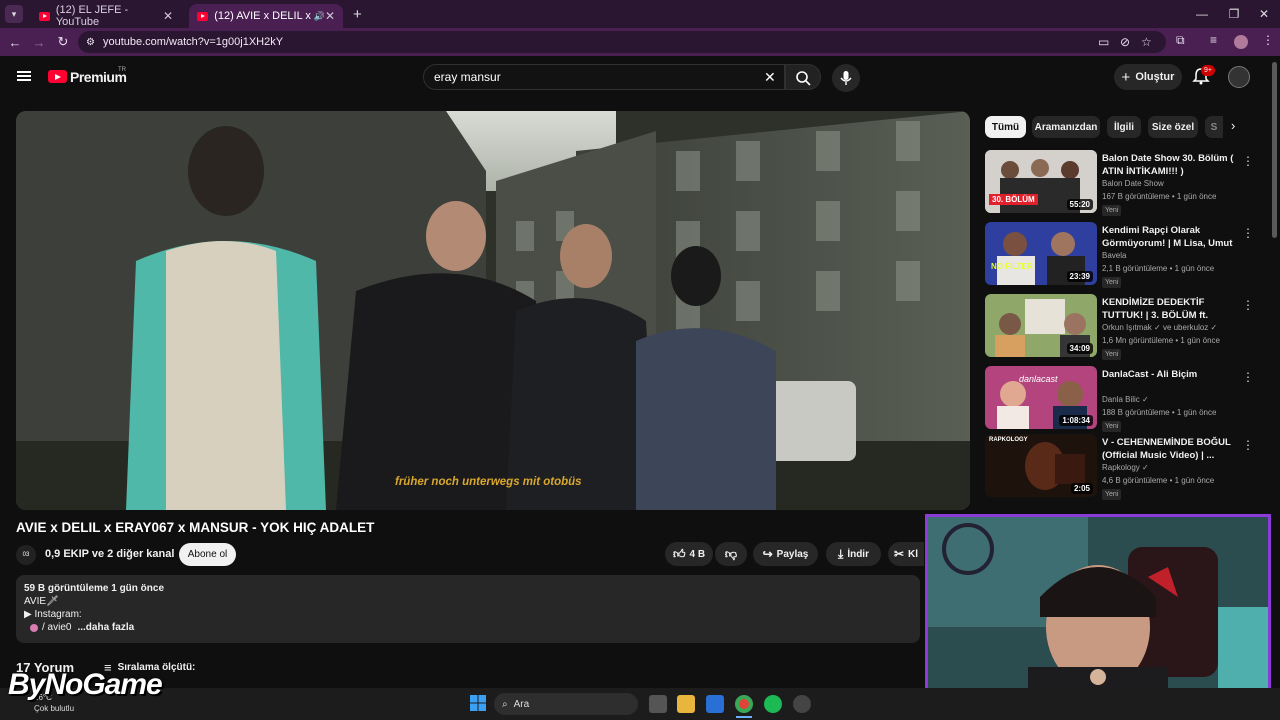 The image size is (1280, 720). What do you see at coordinates (770, 77) in the screenshot?
I see `clear-search-icon: ✕` at bounding box center [770, 77].